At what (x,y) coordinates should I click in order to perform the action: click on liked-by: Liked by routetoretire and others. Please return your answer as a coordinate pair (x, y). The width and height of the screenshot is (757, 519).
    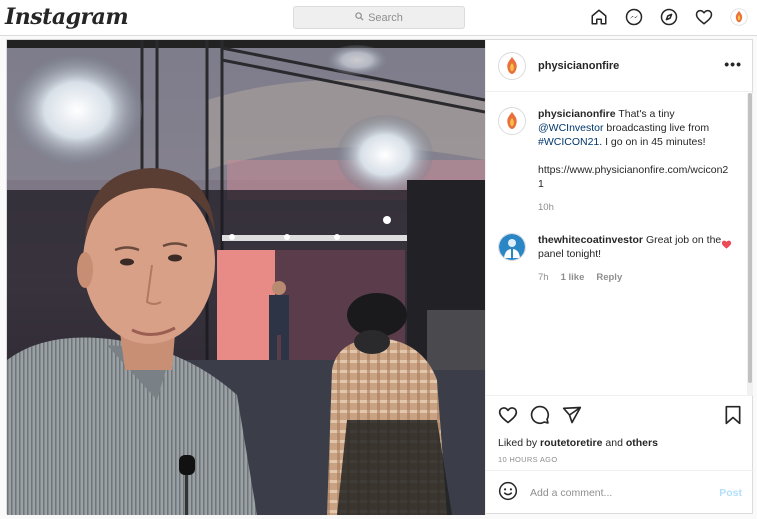
    Looking at the image, I should click on (620, 443).